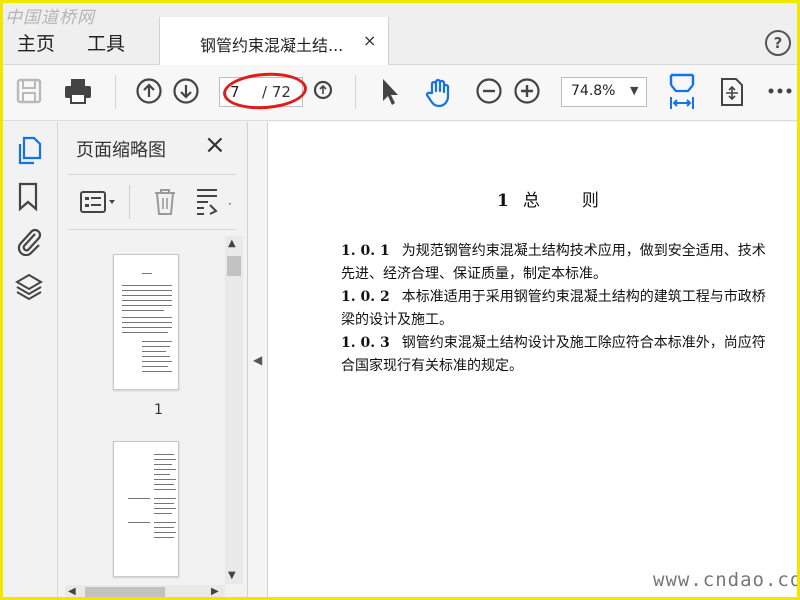  Describe the element at coordinates (29, 287) in the screenshot. I see `layers-icon` at that location.